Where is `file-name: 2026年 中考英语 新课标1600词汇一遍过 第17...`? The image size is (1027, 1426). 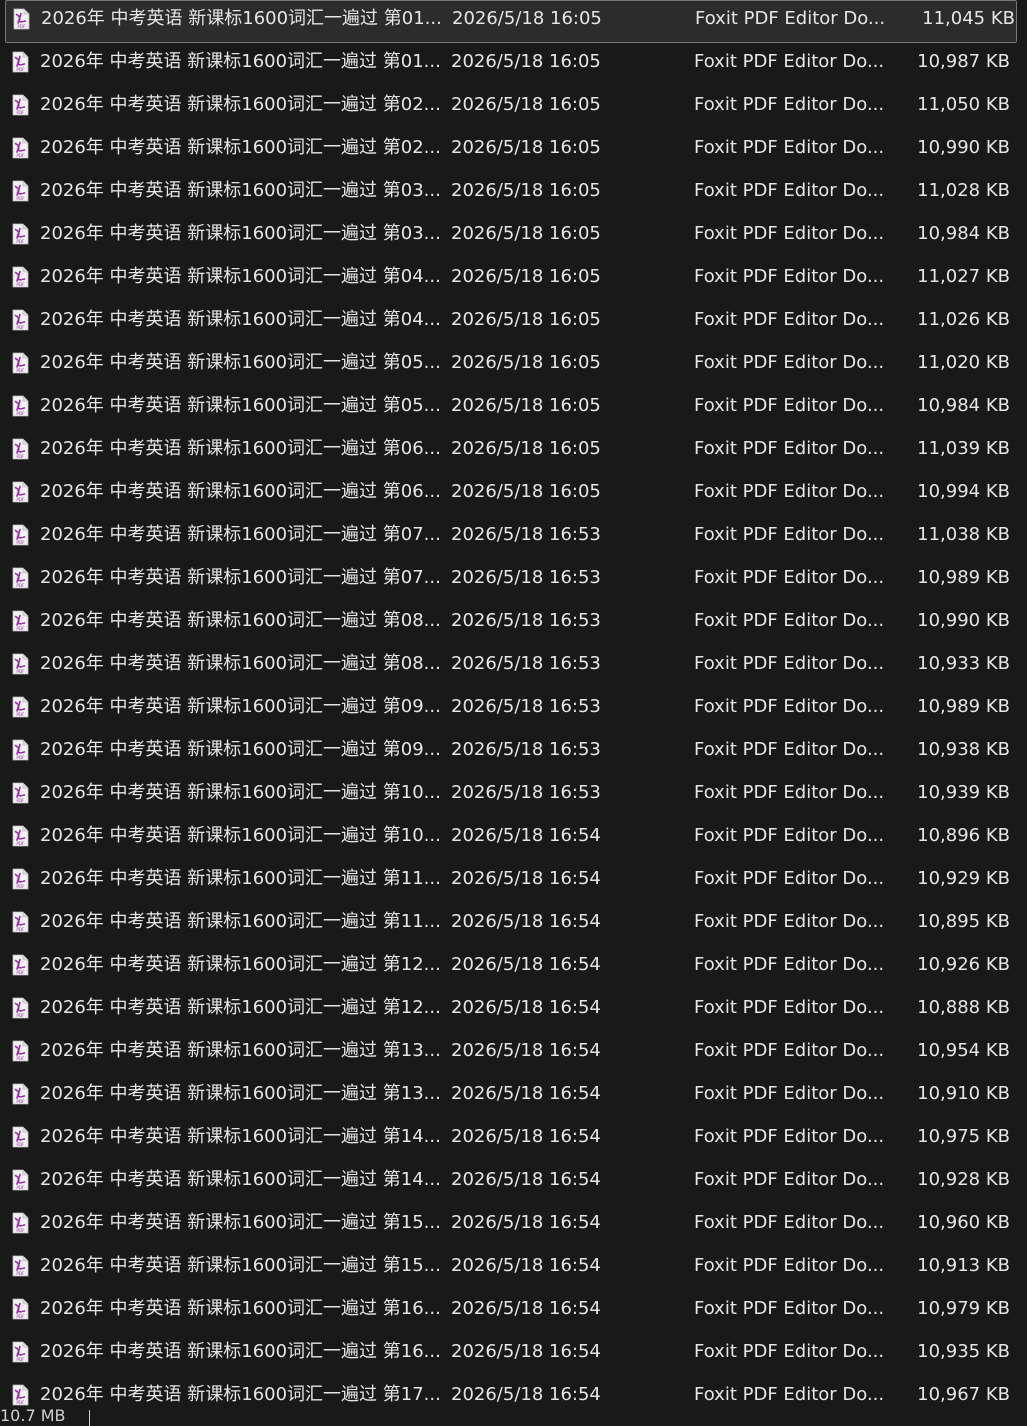
file-name: 2026年 中考英语 新课标1600词汇一遍过 第17... is located at coordinates (240, 1394).